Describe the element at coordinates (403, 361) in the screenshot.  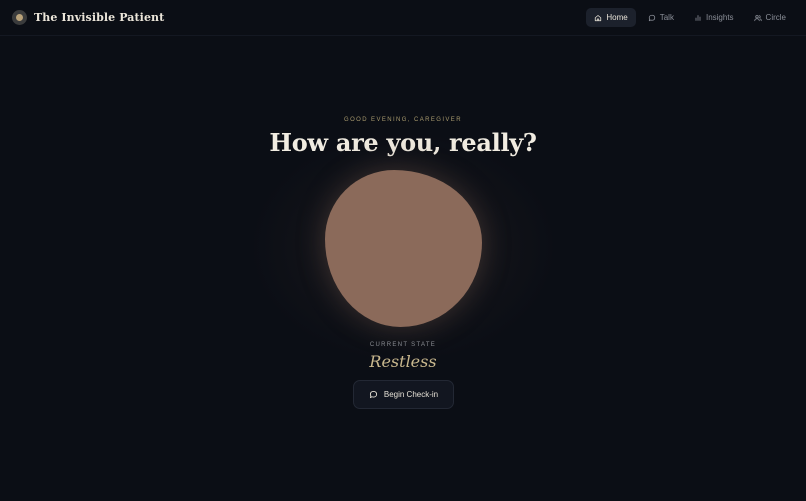
I see `current-state-value: Restless` at that location.